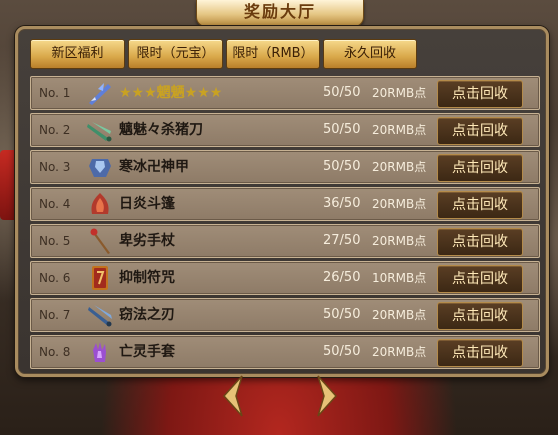 The width and height of the screenshot is (558, 435). I want to click on list-item: No. 7 窃法之刃 50/50 20RMB点 点击回收, so click(285, 315).